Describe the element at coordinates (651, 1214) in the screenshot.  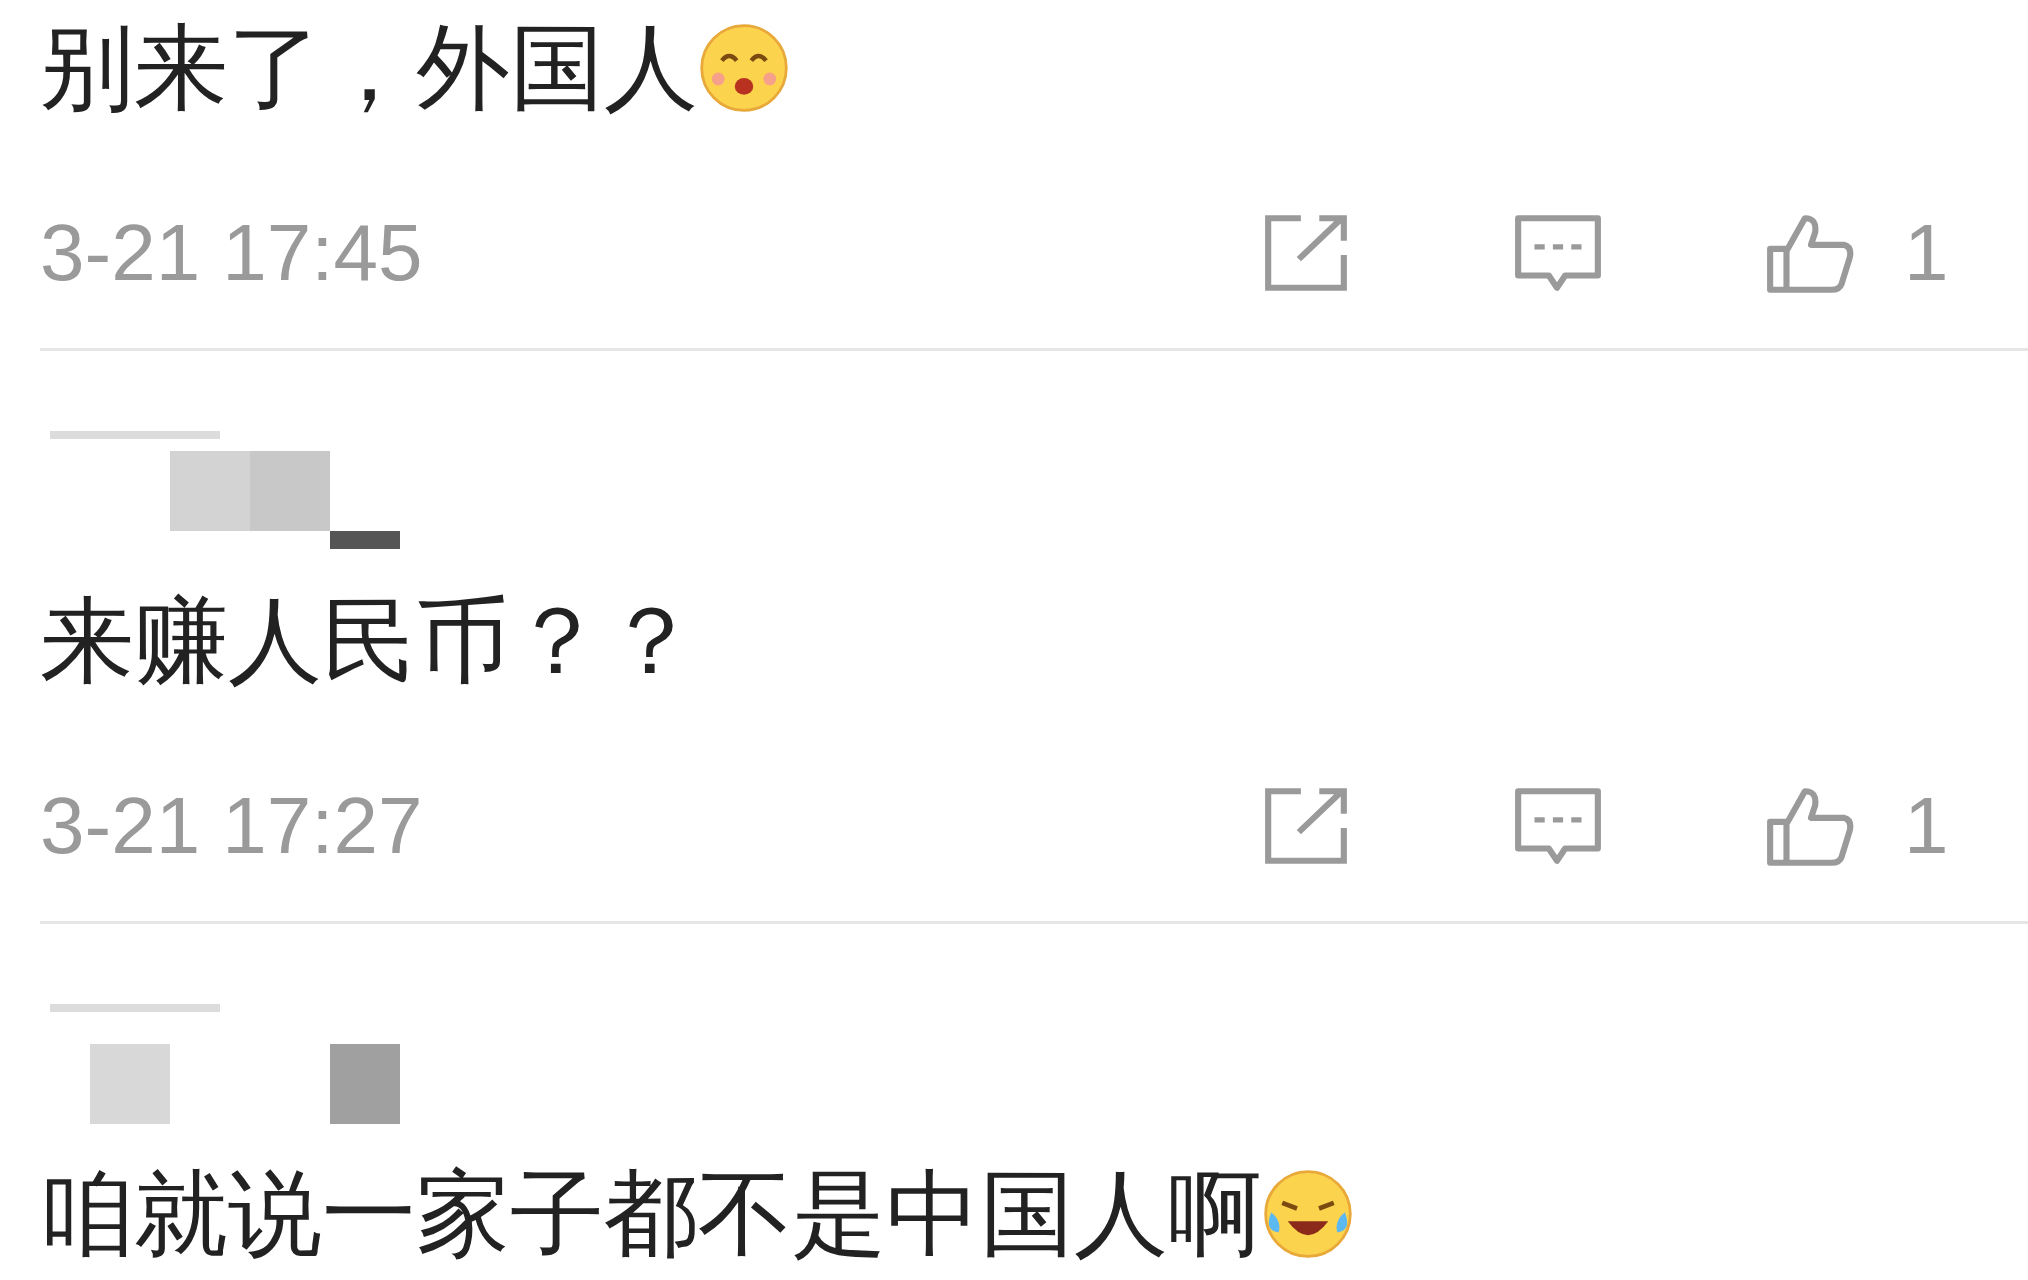
I see `comment-text: 咱就说一家子都不是中国人啊` at that location.